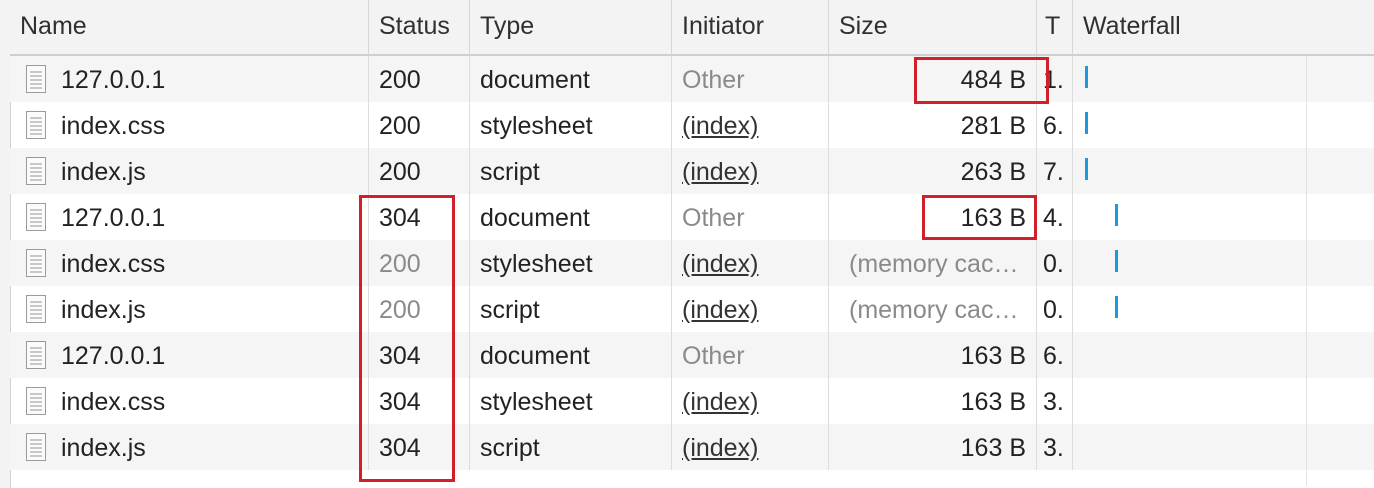  Describe the element at coordinates (1055, 171) in the screenshot. I see `cell-time: 7.` at that location.